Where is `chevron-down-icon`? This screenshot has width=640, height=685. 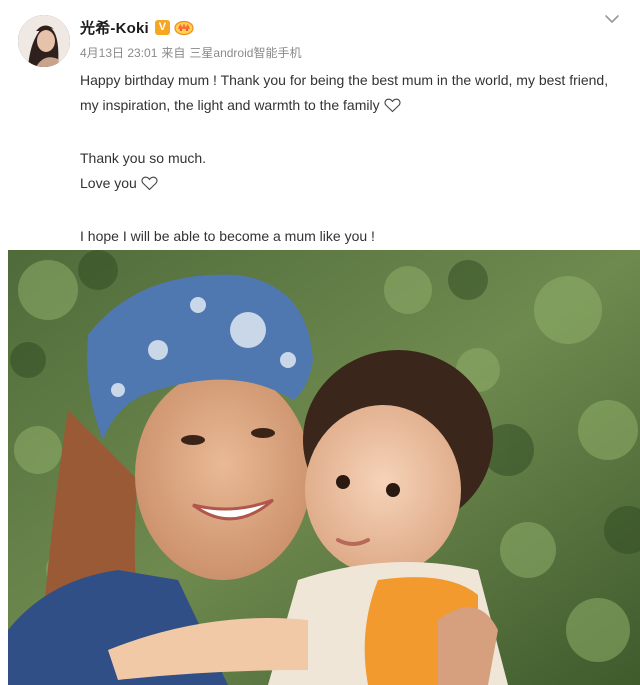
chevron-down-icon is located at coordinates (612, 18).